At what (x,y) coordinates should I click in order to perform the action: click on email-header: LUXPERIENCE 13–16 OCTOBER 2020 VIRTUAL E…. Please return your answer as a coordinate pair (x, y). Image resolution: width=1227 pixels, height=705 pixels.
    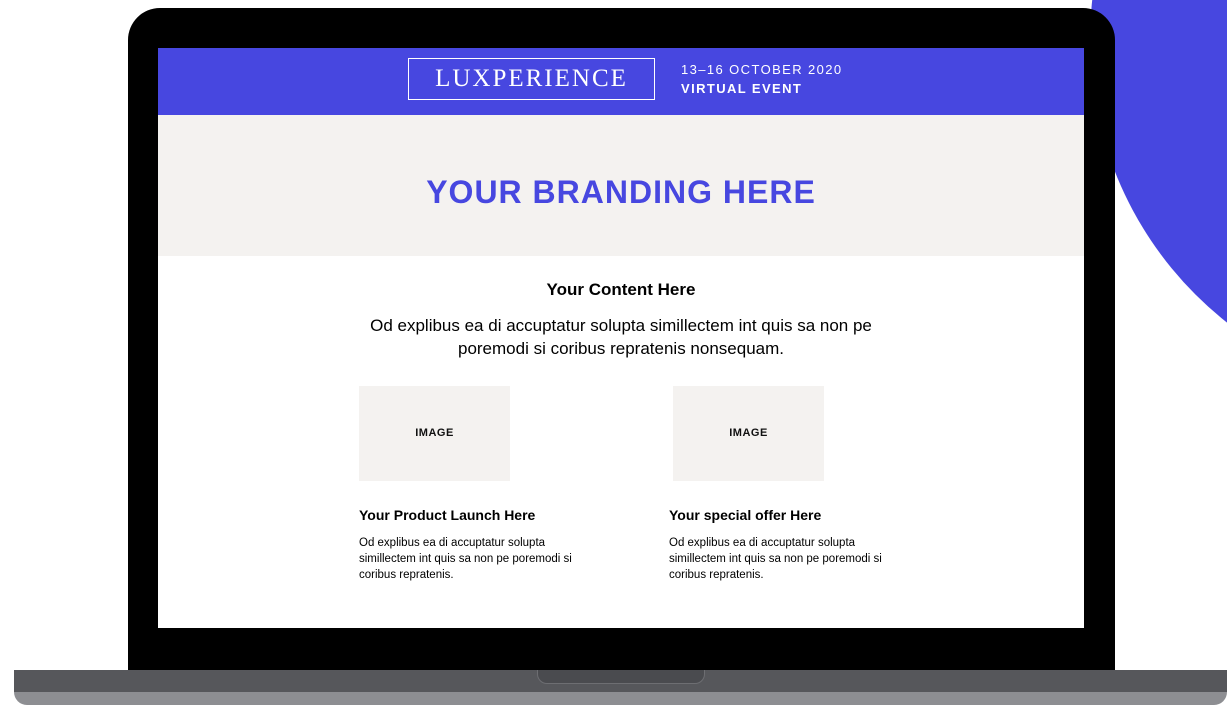
    Looking at the image, I should click on (621, 81).